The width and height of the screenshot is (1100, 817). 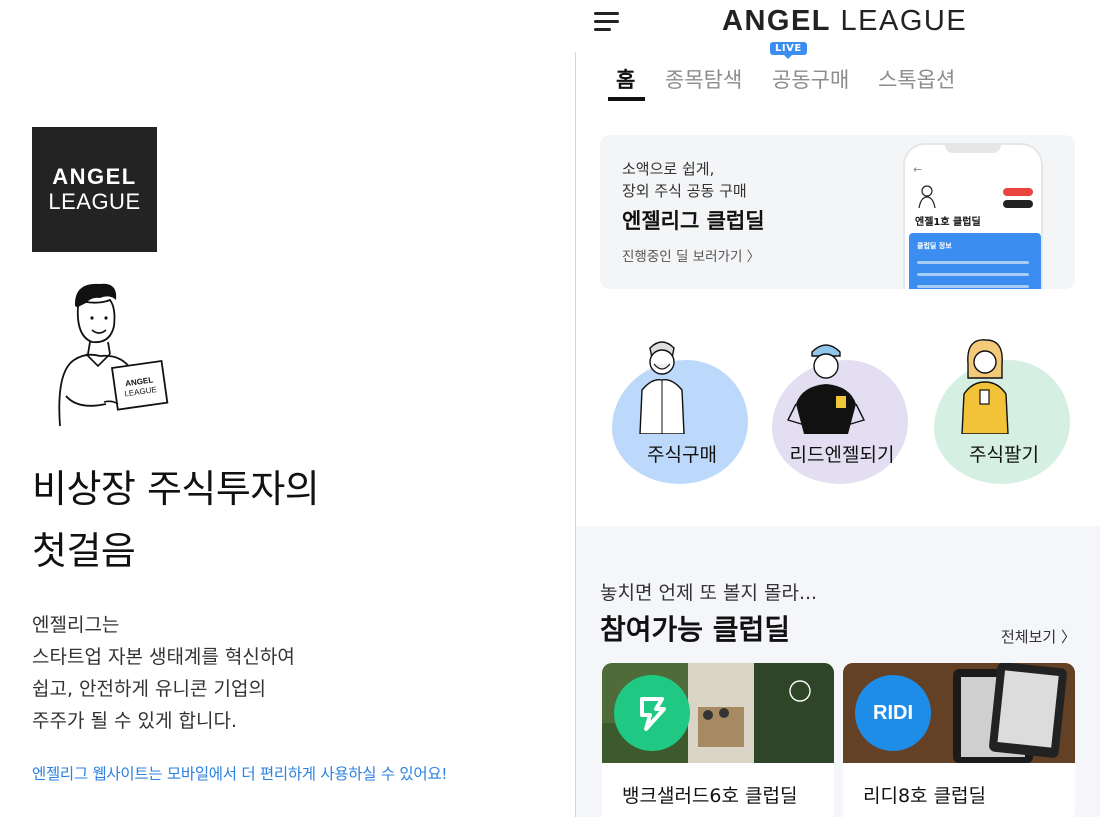 I want to click on tab-stock-explore: 종목탐색, so click(x=703, y=79).